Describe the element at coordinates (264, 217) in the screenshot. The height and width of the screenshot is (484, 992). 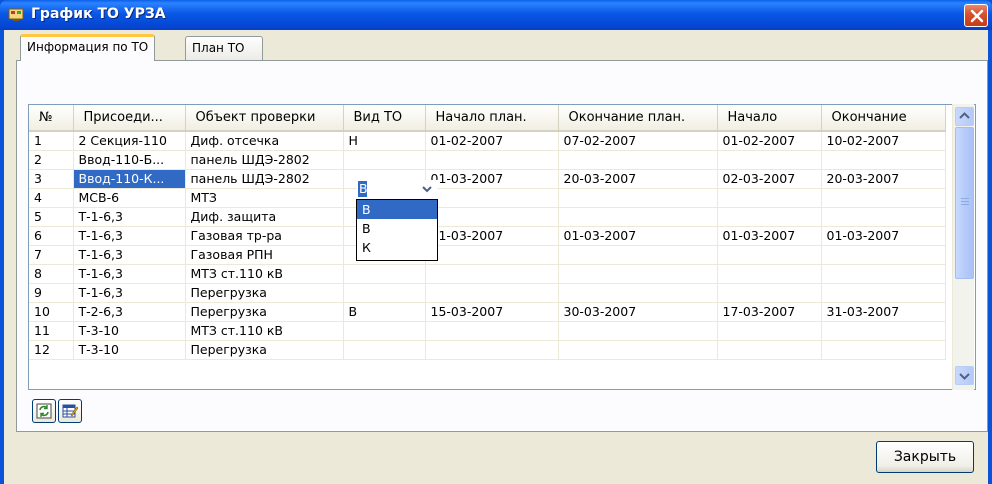
I see `cell-object: Диф. защита` at that location.